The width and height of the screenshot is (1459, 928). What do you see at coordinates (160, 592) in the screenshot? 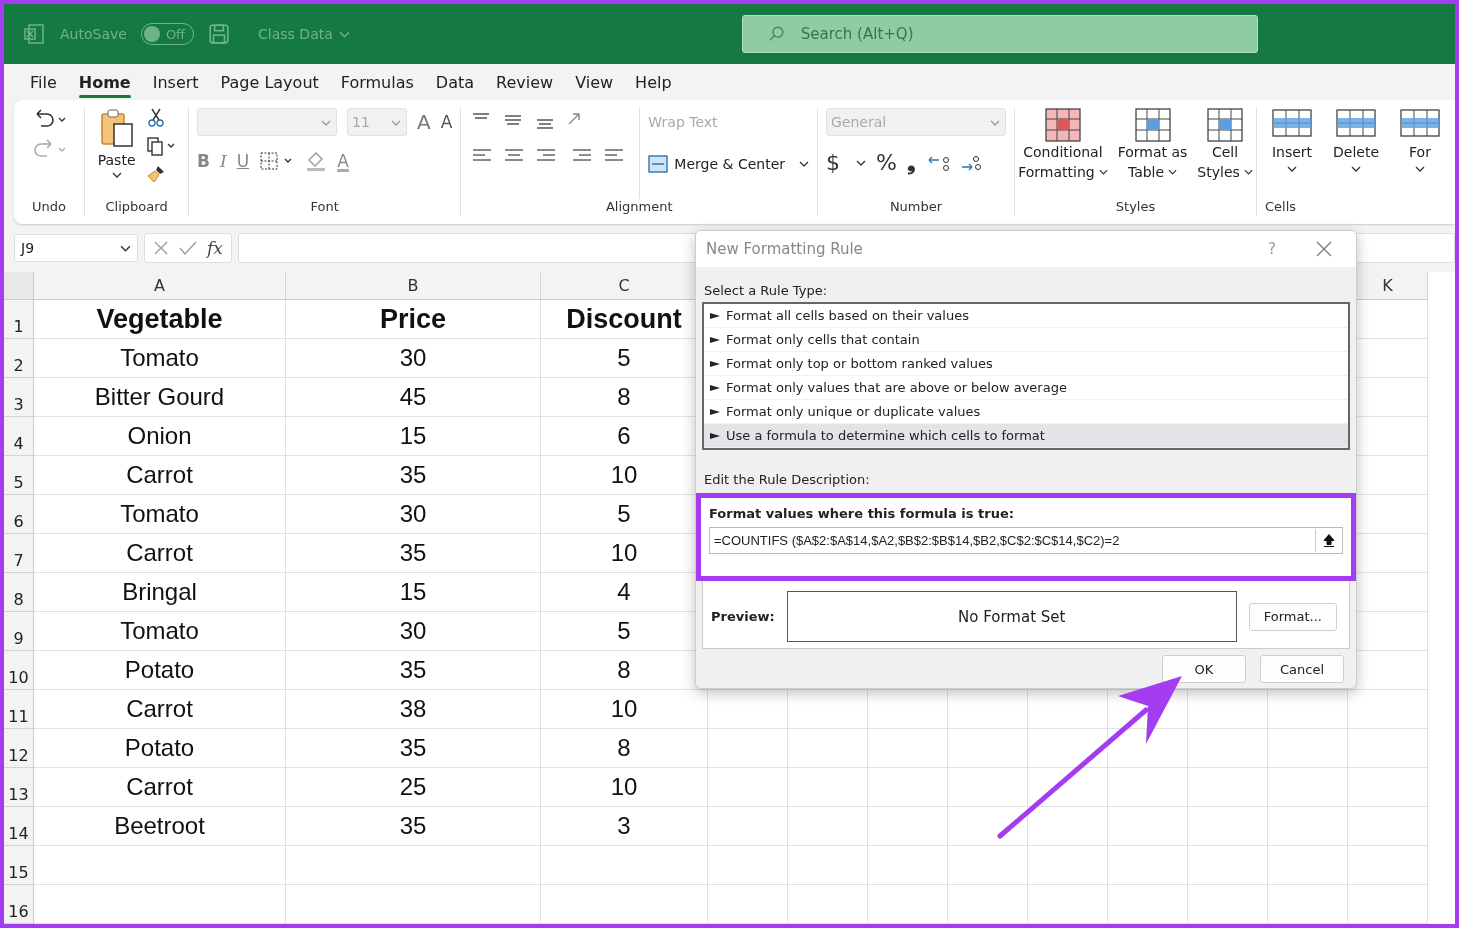
I see `table-cell: Bringal` at bounding box center [160, 592].